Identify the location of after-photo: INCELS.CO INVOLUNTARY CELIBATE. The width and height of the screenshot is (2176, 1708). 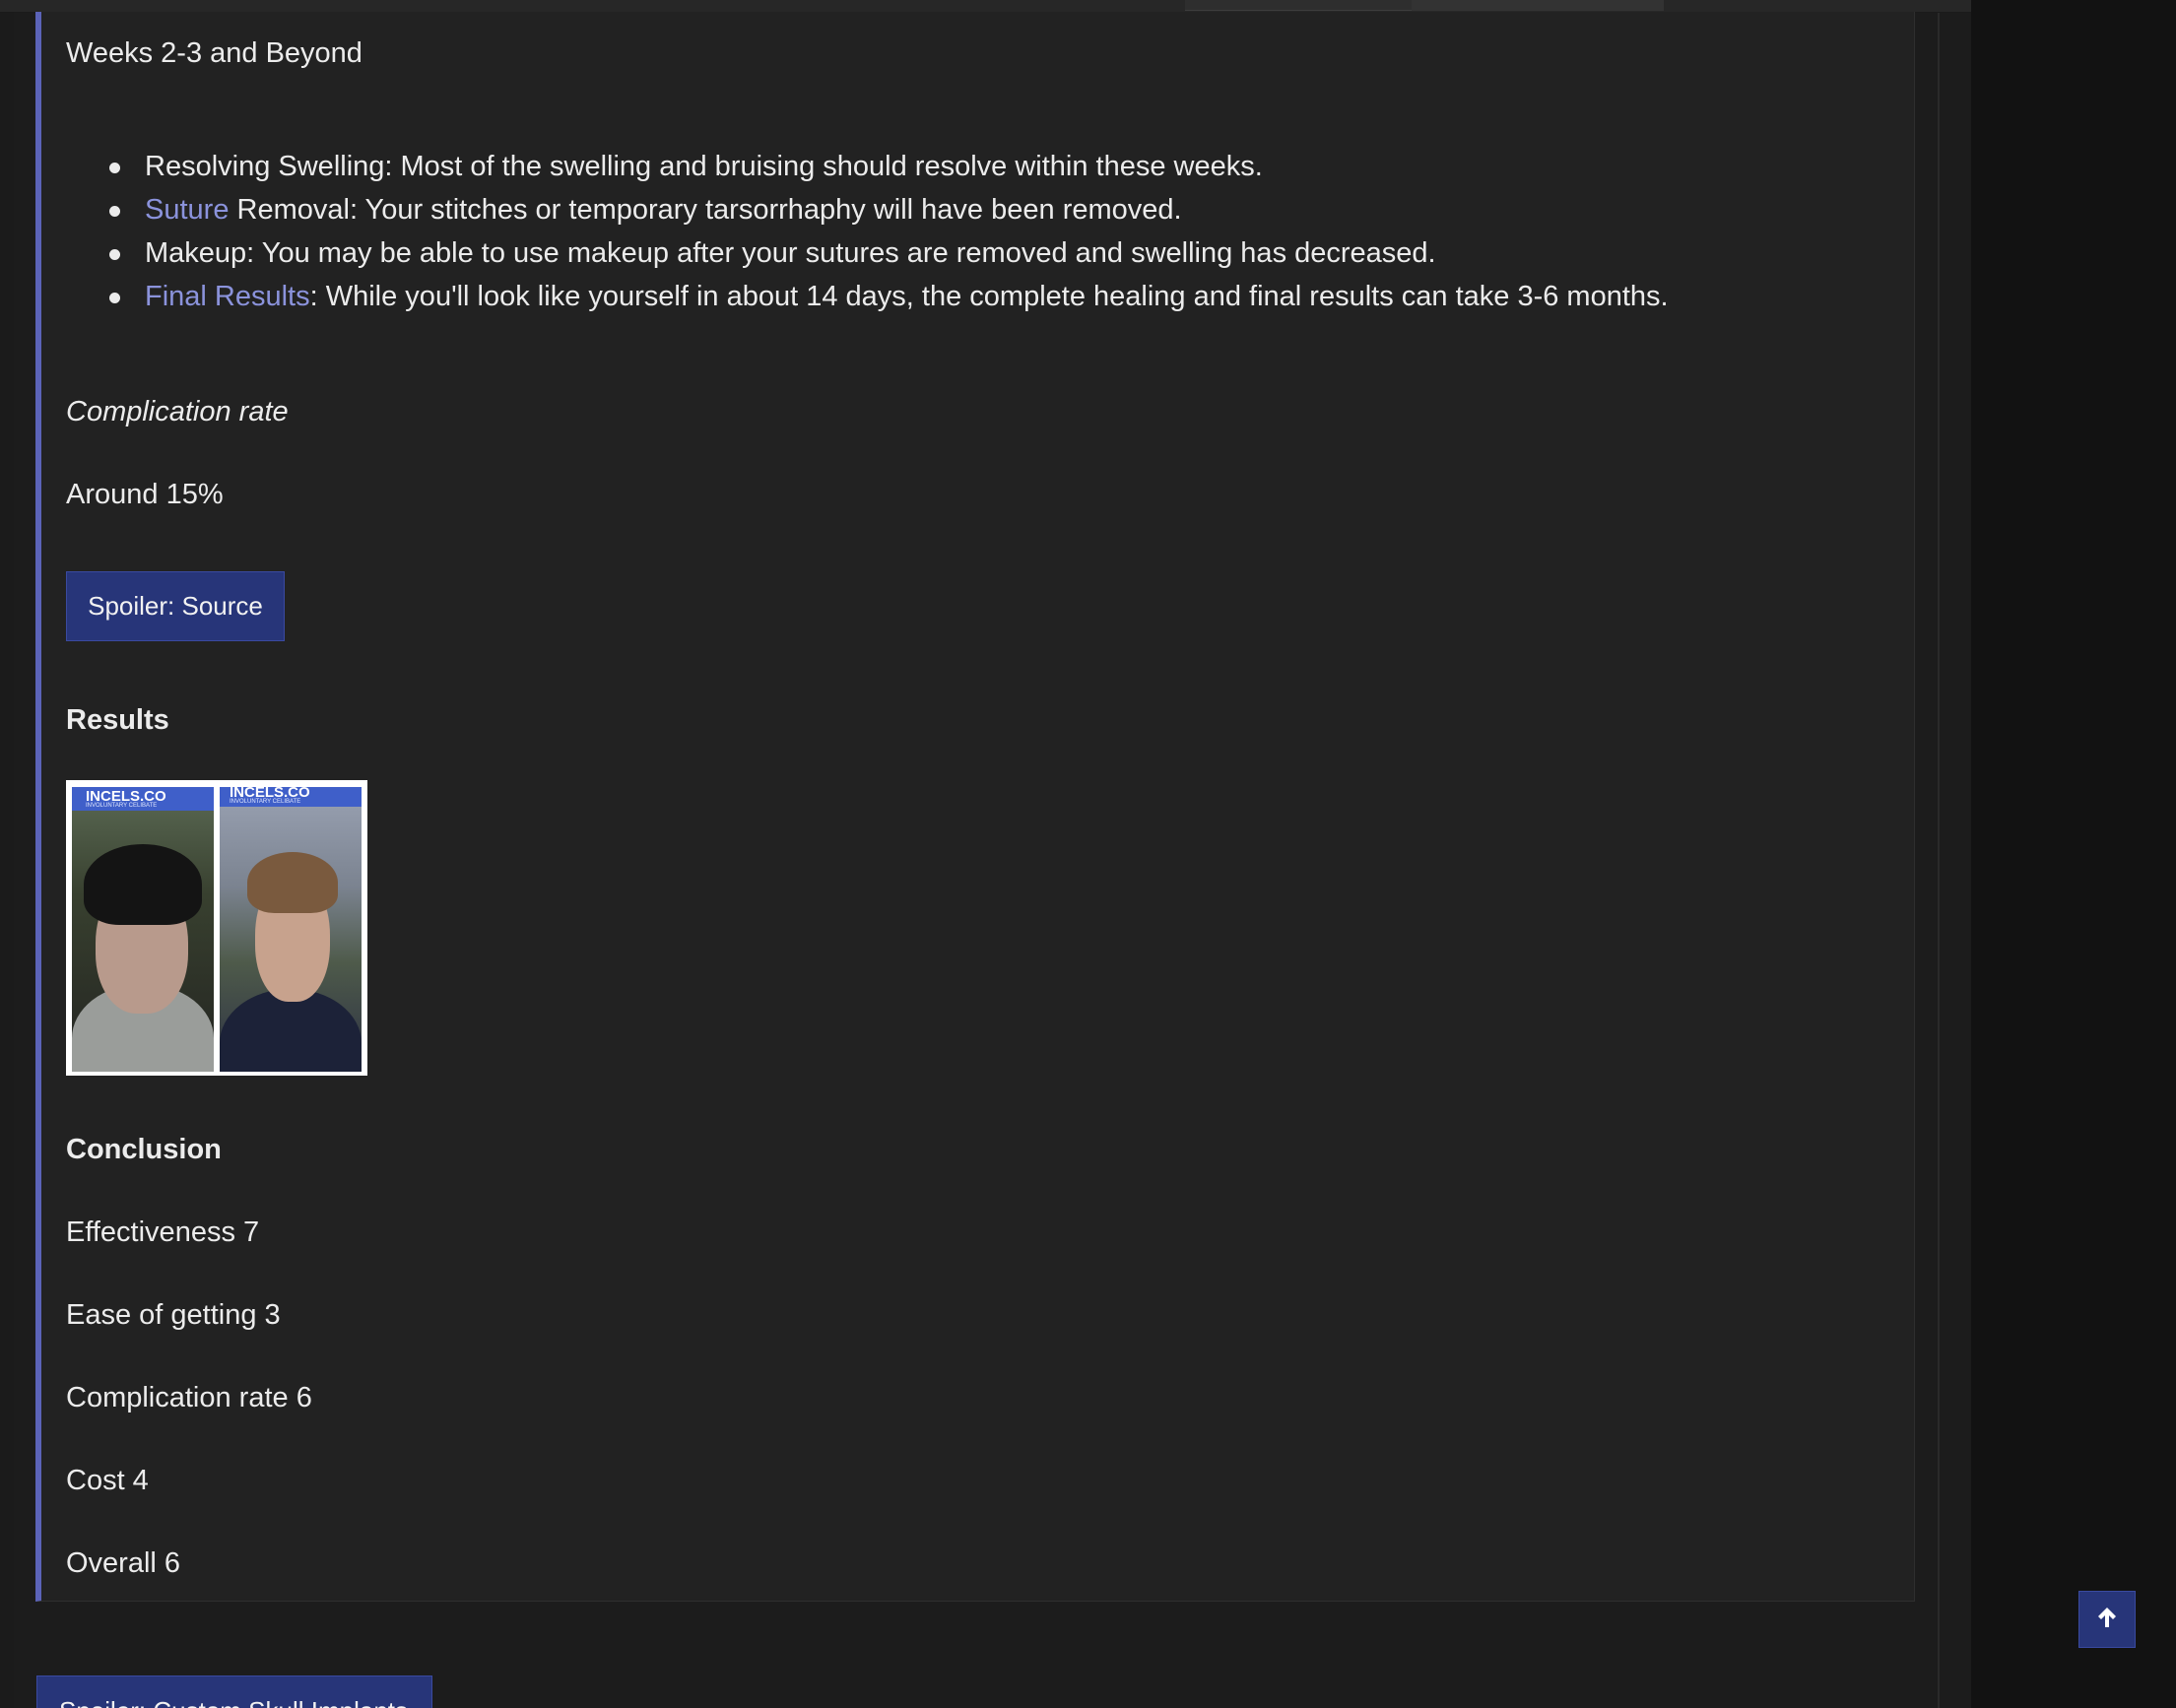
(291, 929).